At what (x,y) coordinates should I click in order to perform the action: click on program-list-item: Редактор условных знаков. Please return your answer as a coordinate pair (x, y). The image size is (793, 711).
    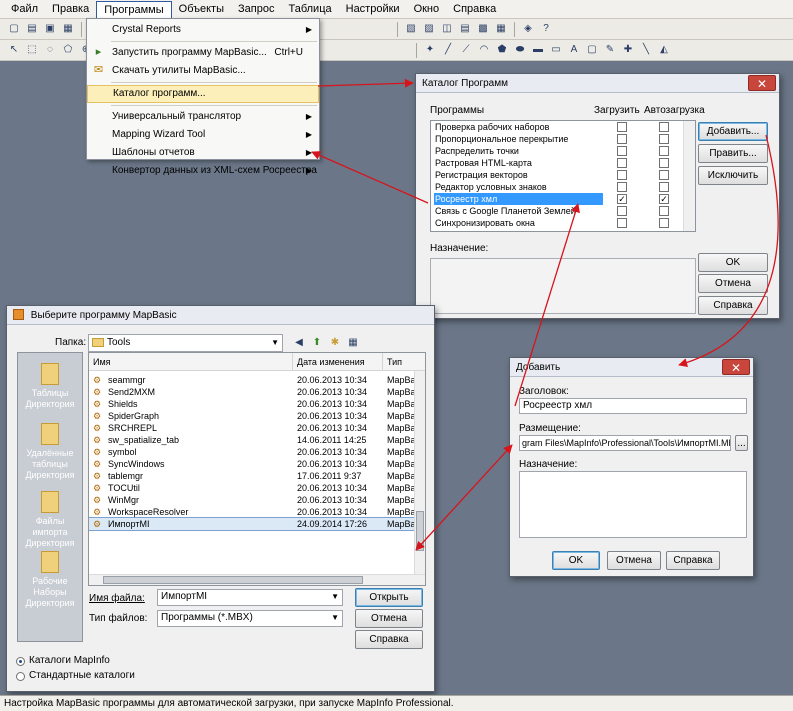
    Looking at the image, I should click on (563, 187).